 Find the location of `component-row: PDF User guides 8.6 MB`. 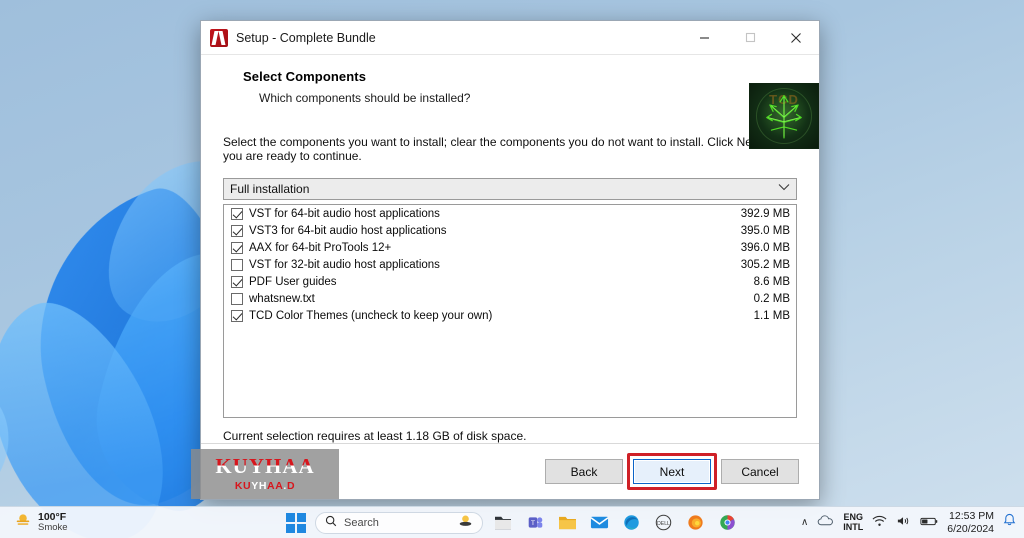

component-row: PDF User guides 8.6 MB is located at coordinates (510, 282).